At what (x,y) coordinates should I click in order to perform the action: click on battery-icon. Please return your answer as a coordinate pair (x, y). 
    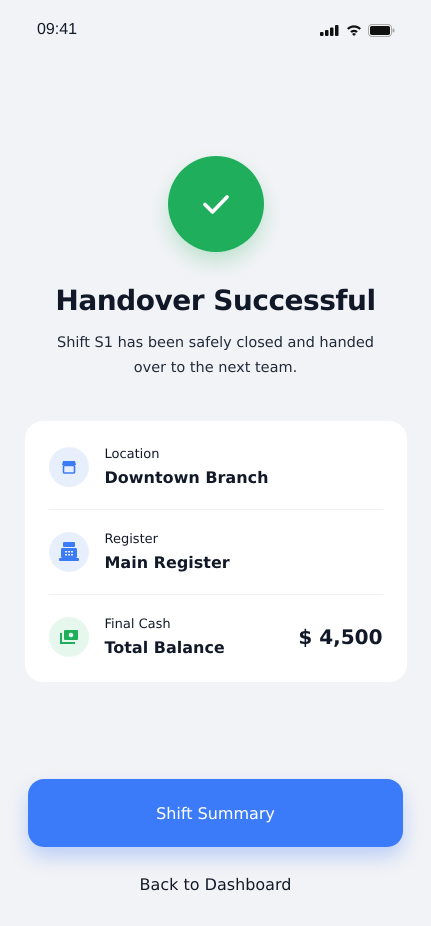
    Looking at the image, I should click on (381, 30).